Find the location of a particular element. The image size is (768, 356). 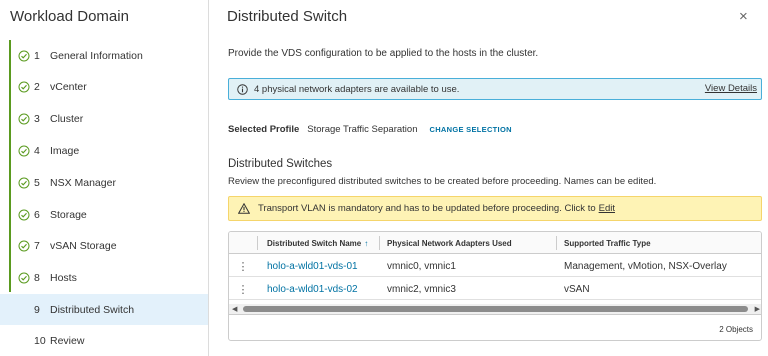

step-storage: 6 Storage is located at coordinates (104, 214).